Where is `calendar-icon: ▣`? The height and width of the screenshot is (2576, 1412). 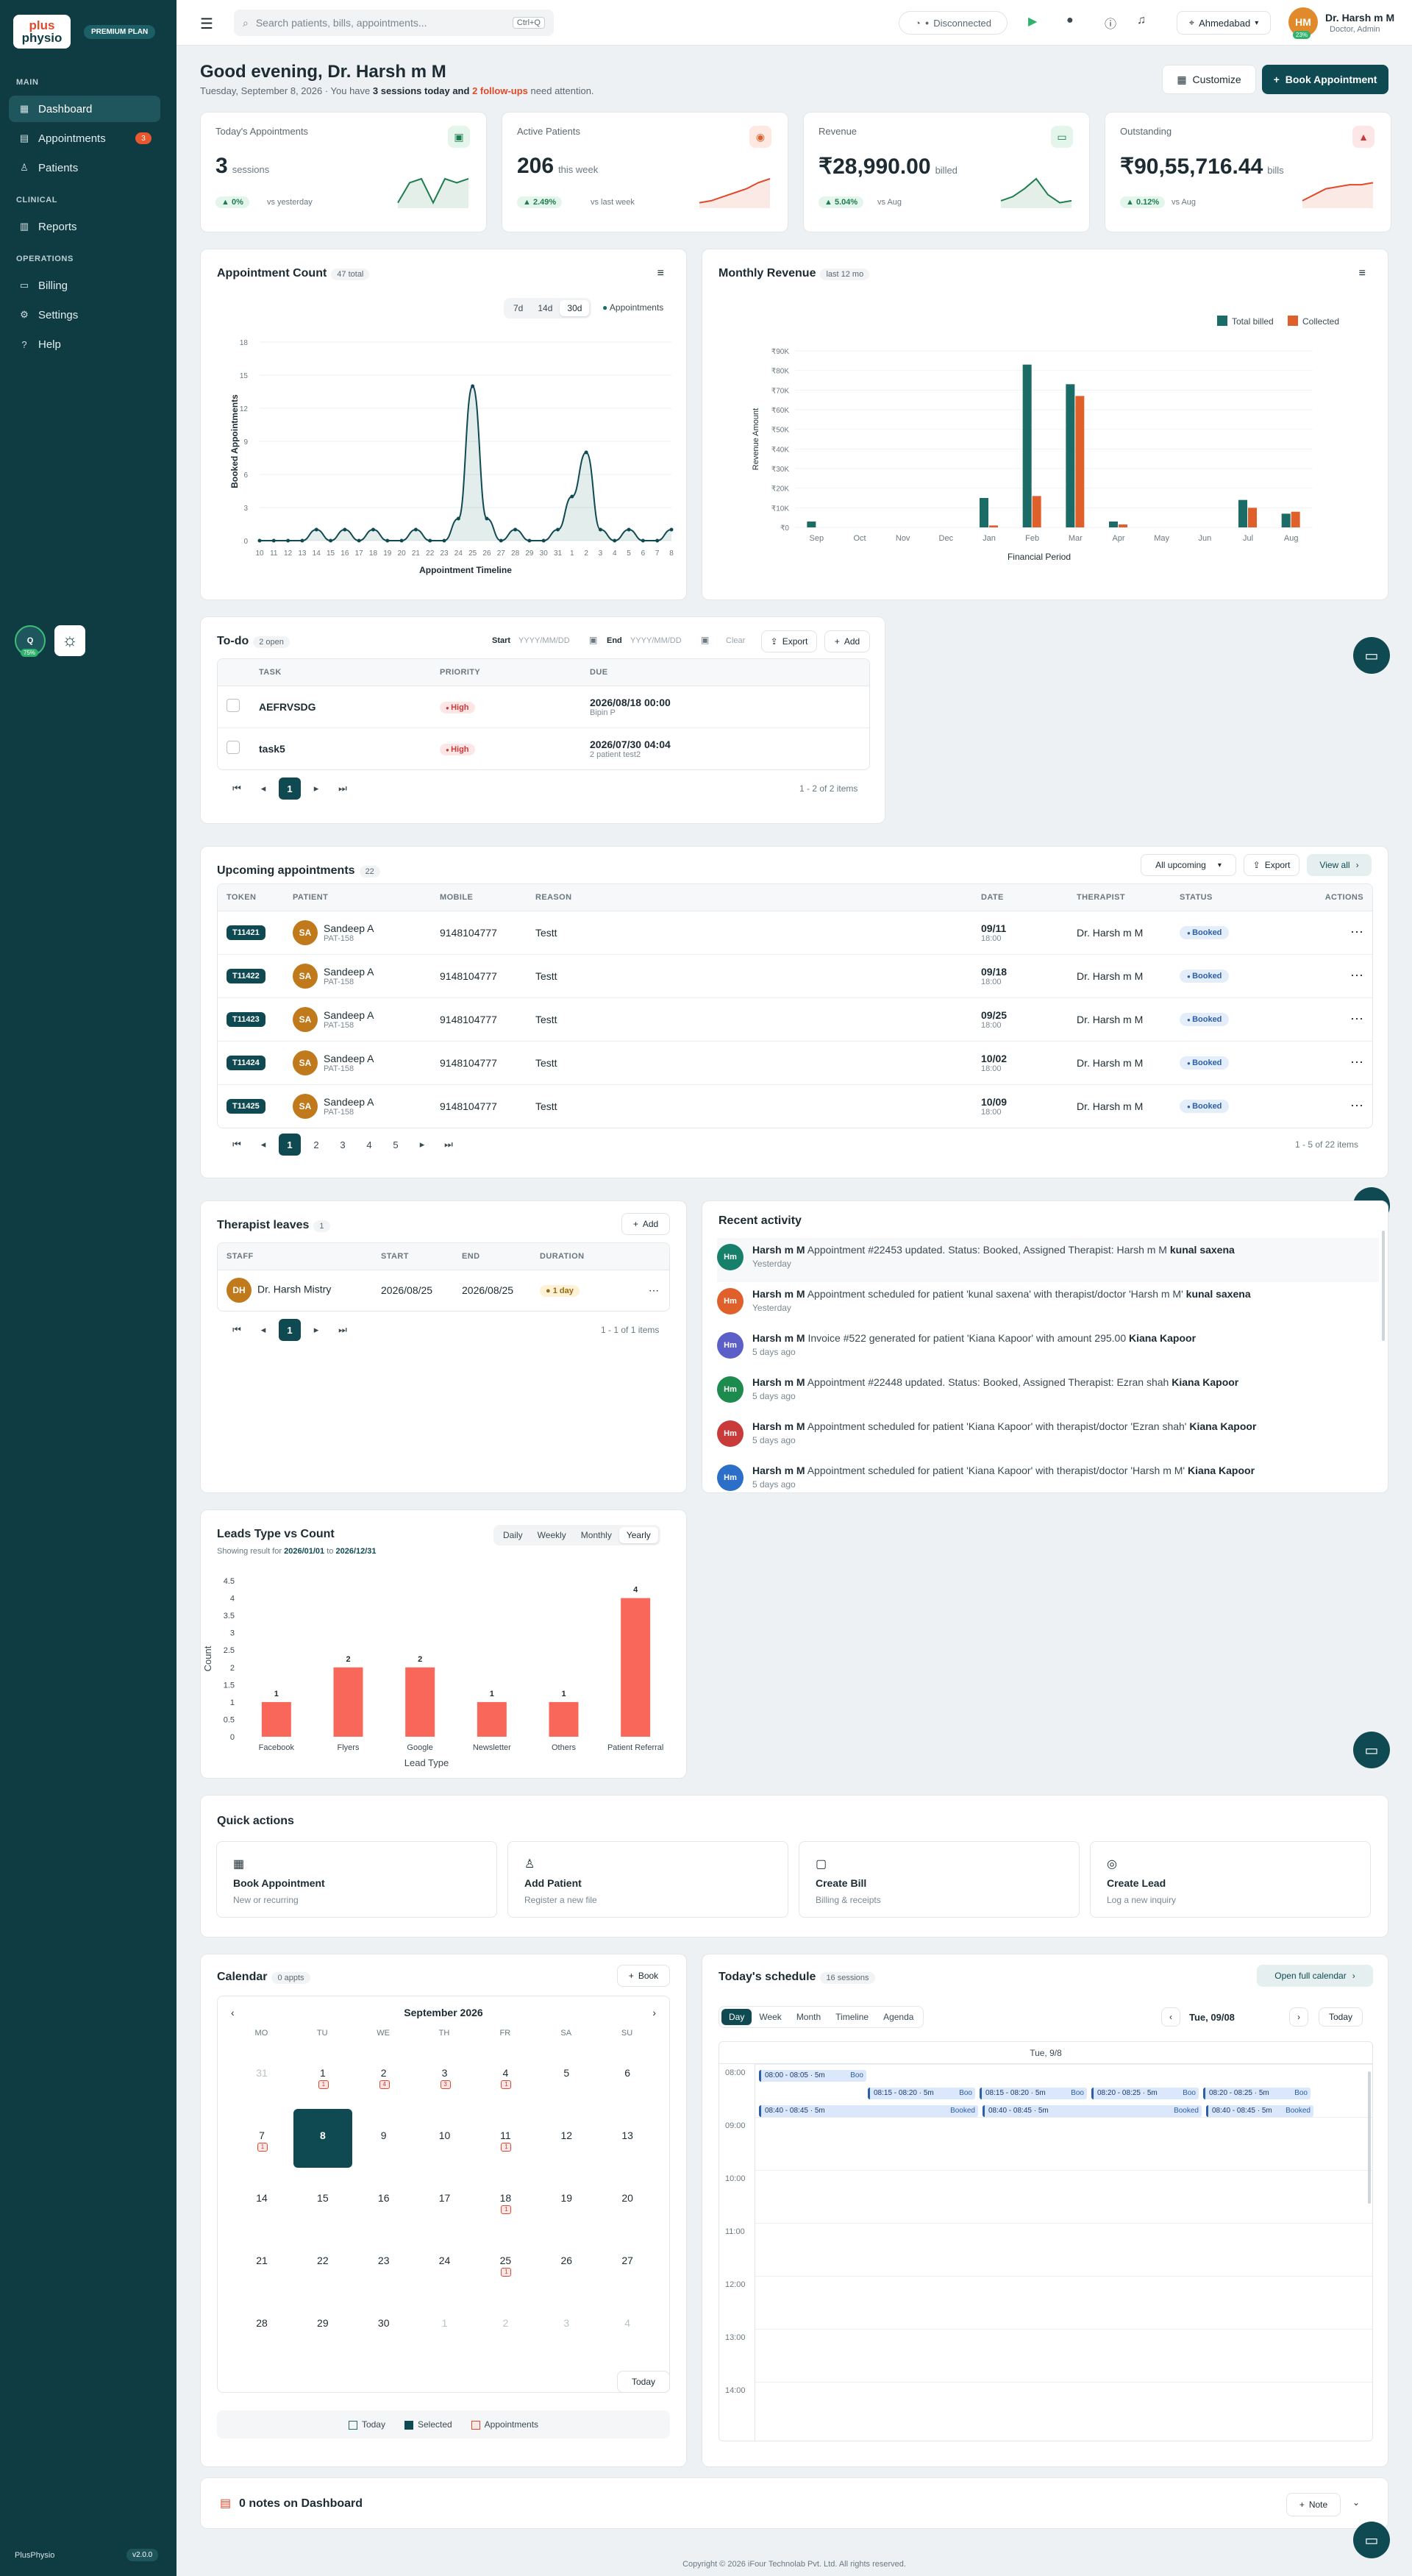 calendar-icon: ▣ is located at coordinates (705, 640).